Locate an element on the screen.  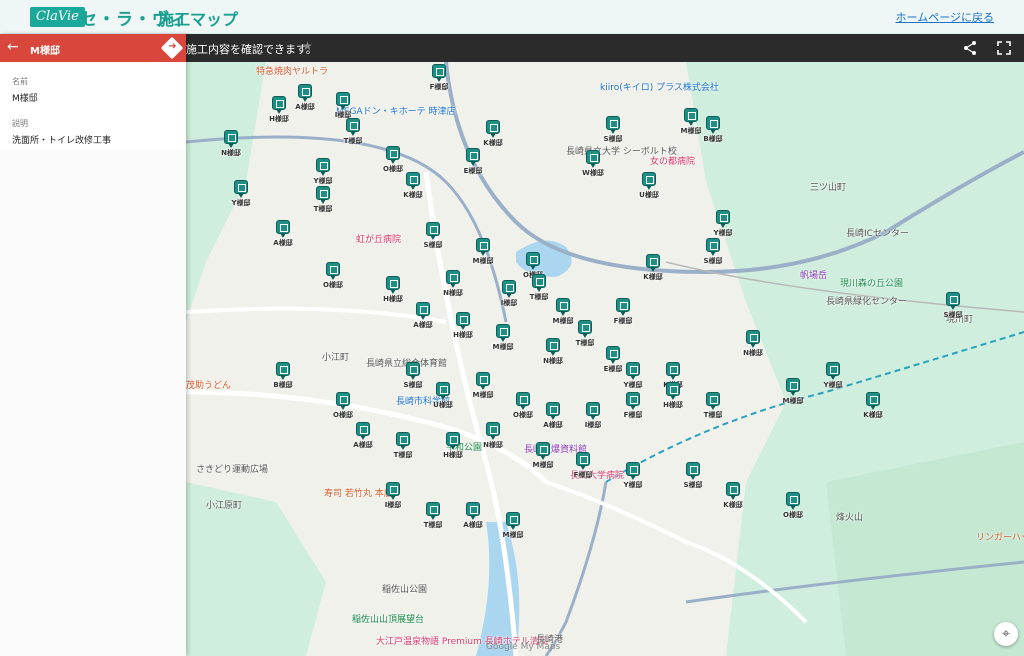
home-link: ホームページに戻る is located at coordinates (945, 17).